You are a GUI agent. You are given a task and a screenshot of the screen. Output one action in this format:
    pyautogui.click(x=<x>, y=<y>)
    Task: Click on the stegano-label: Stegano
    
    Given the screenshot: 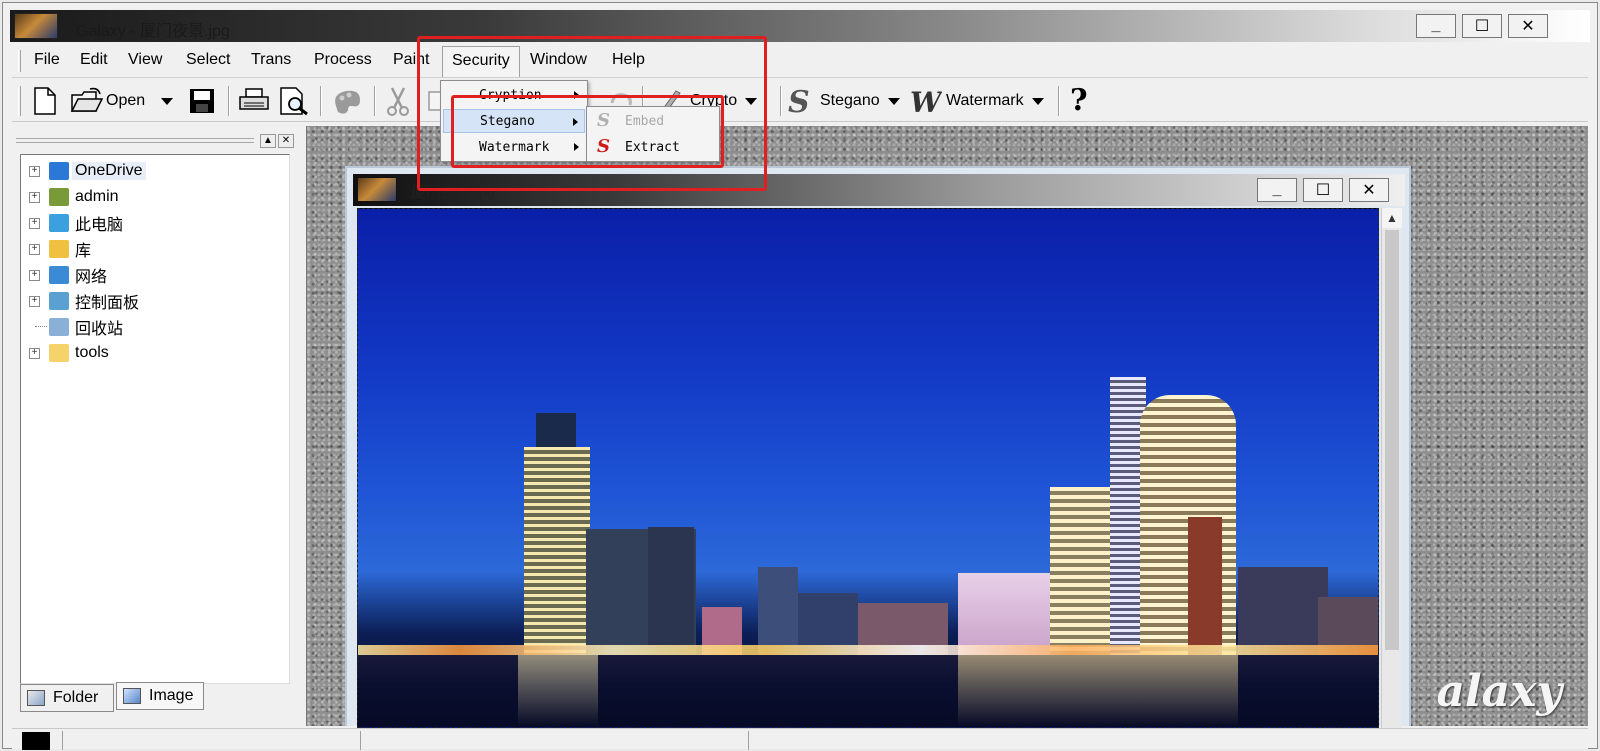 What is the action you would take?
    pyautogui.click(x=850, y=100)
    